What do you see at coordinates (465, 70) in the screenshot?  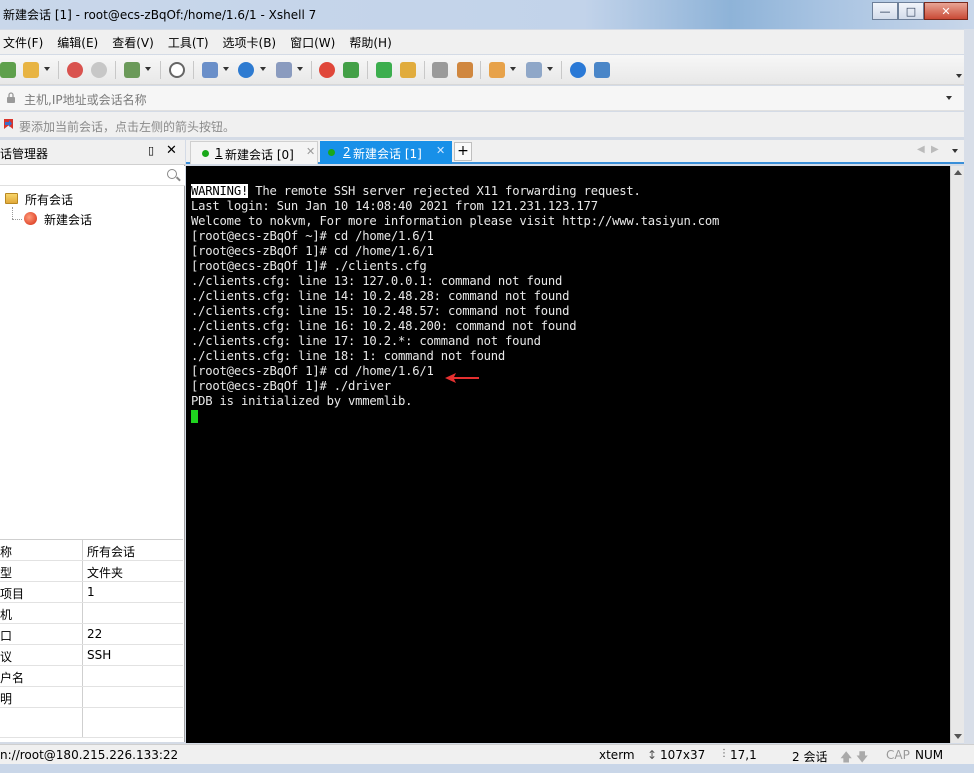 I see `compose-icon` at bounding box center [465, 70].